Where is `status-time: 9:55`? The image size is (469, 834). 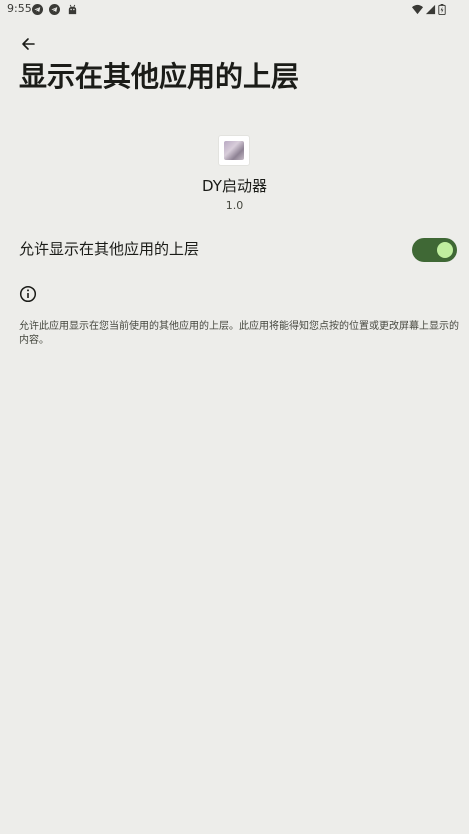
status-time: 9:55 is located at coordinates (19, 8).